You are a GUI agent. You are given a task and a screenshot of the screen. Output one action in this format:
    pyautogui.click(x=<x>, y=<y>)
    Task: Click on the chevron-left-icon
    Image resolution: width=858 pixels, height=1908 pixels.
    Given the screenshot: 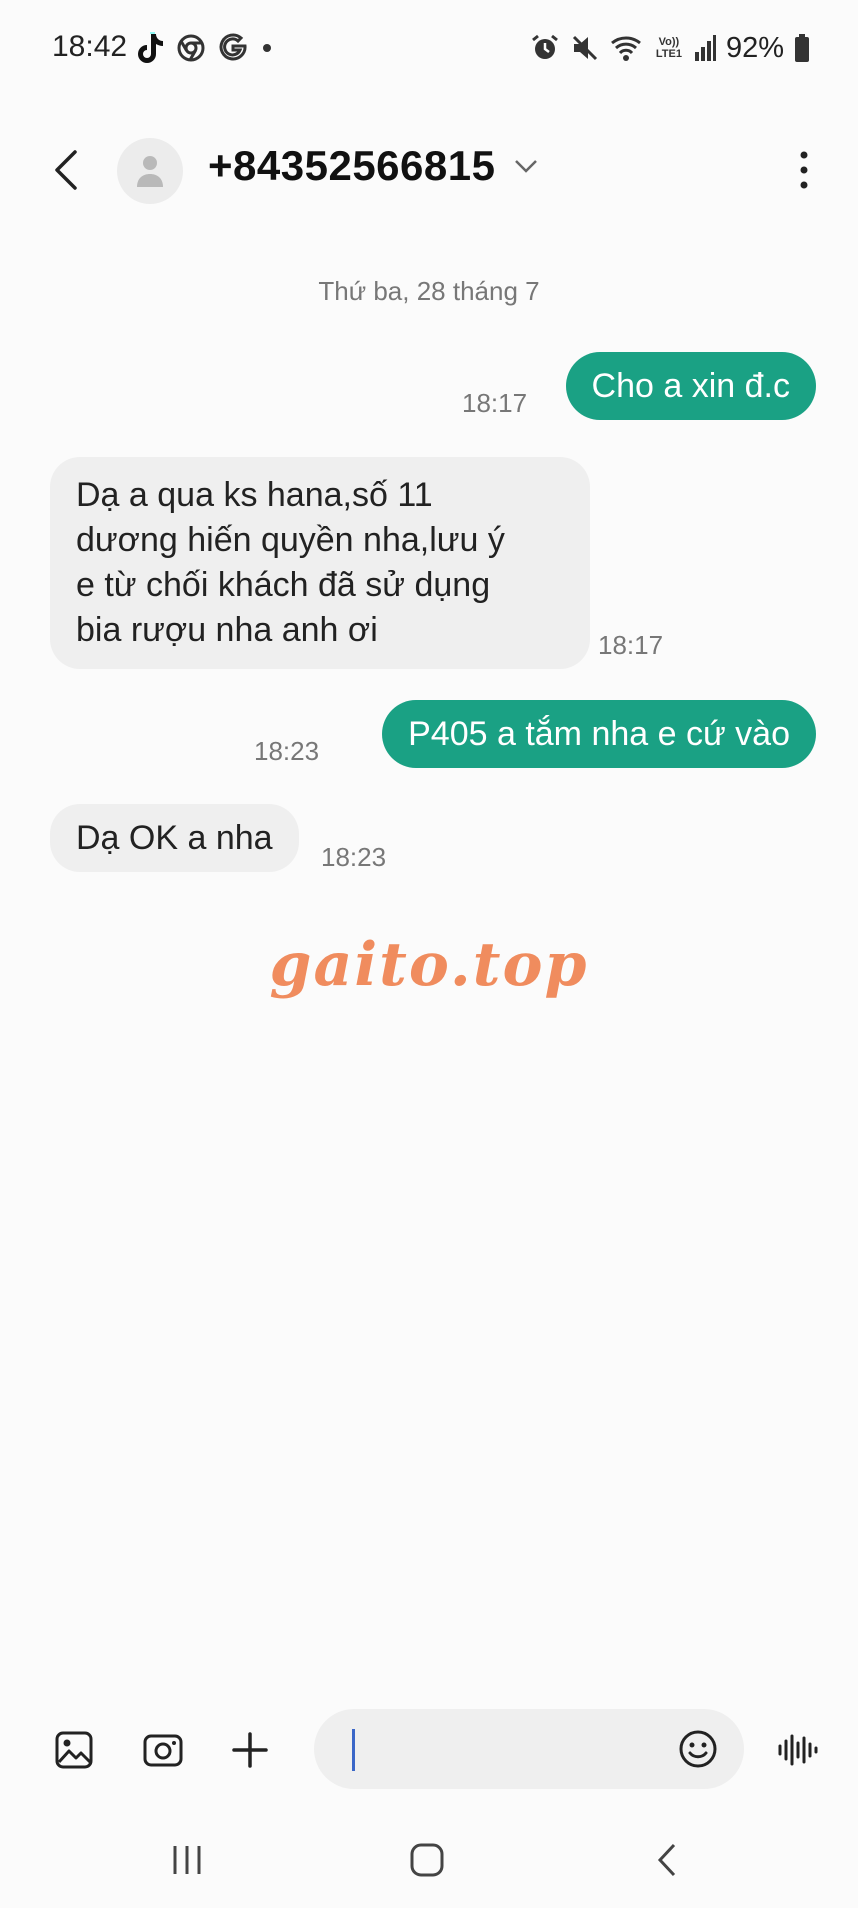 What is the action you would take?
    pyautogui.click(x=66, y=170)
    